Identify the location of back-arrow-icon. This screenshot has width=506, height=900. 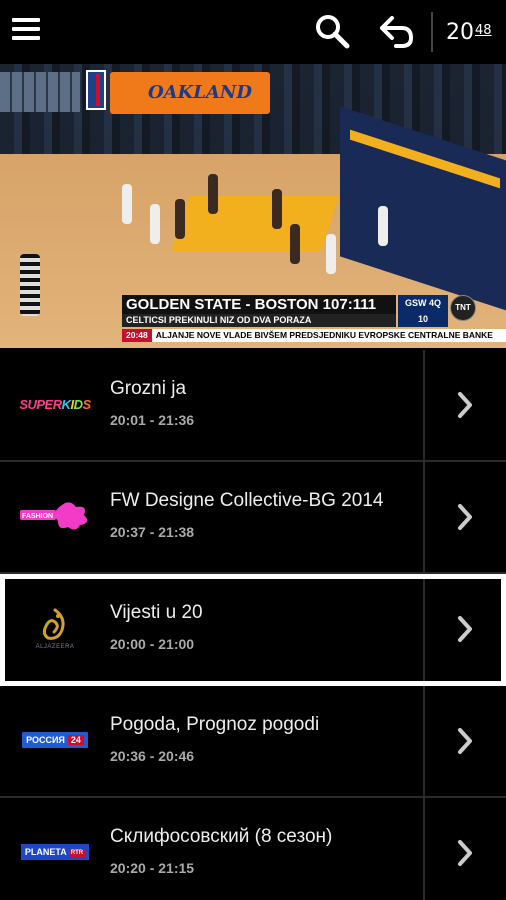
(396, 32).